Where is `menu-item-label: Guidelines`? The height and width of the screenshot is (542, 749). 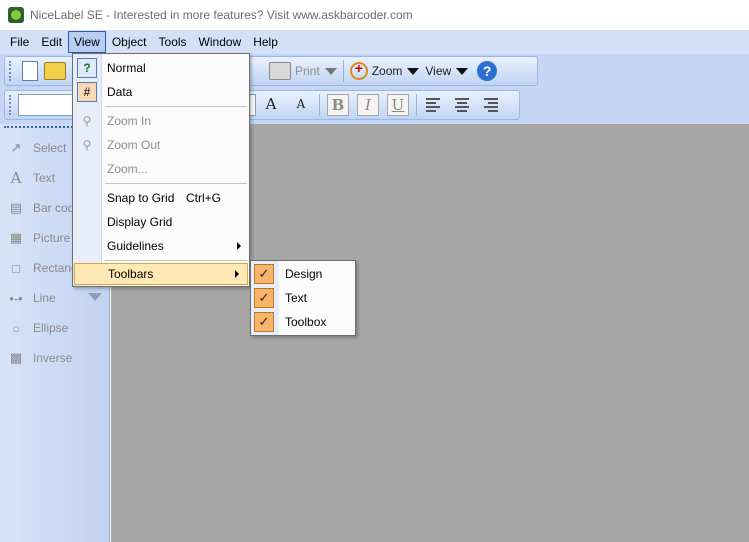 menu-item-label: Guidelines is located at coordinates (135, 246).